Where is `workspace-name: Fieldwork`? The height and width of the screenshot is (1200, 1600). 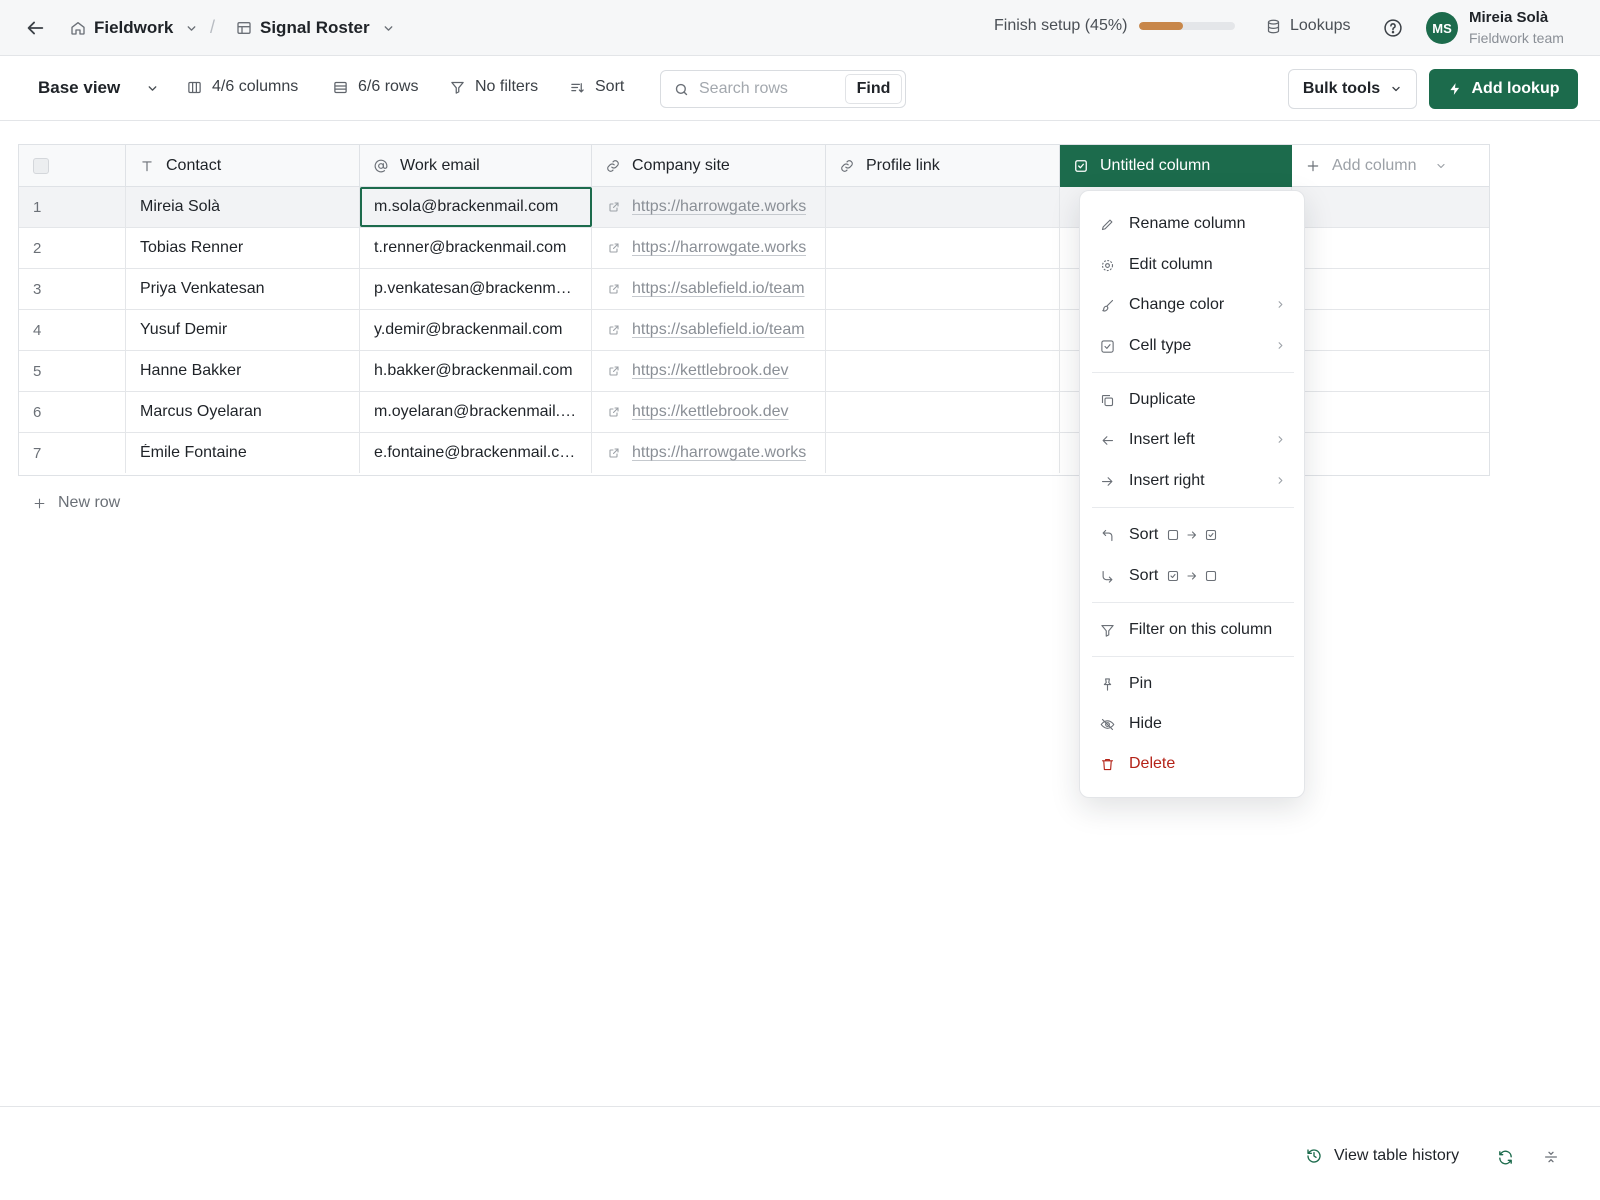
workspace-name: Fieldwork is located at coordinates (134, 27).